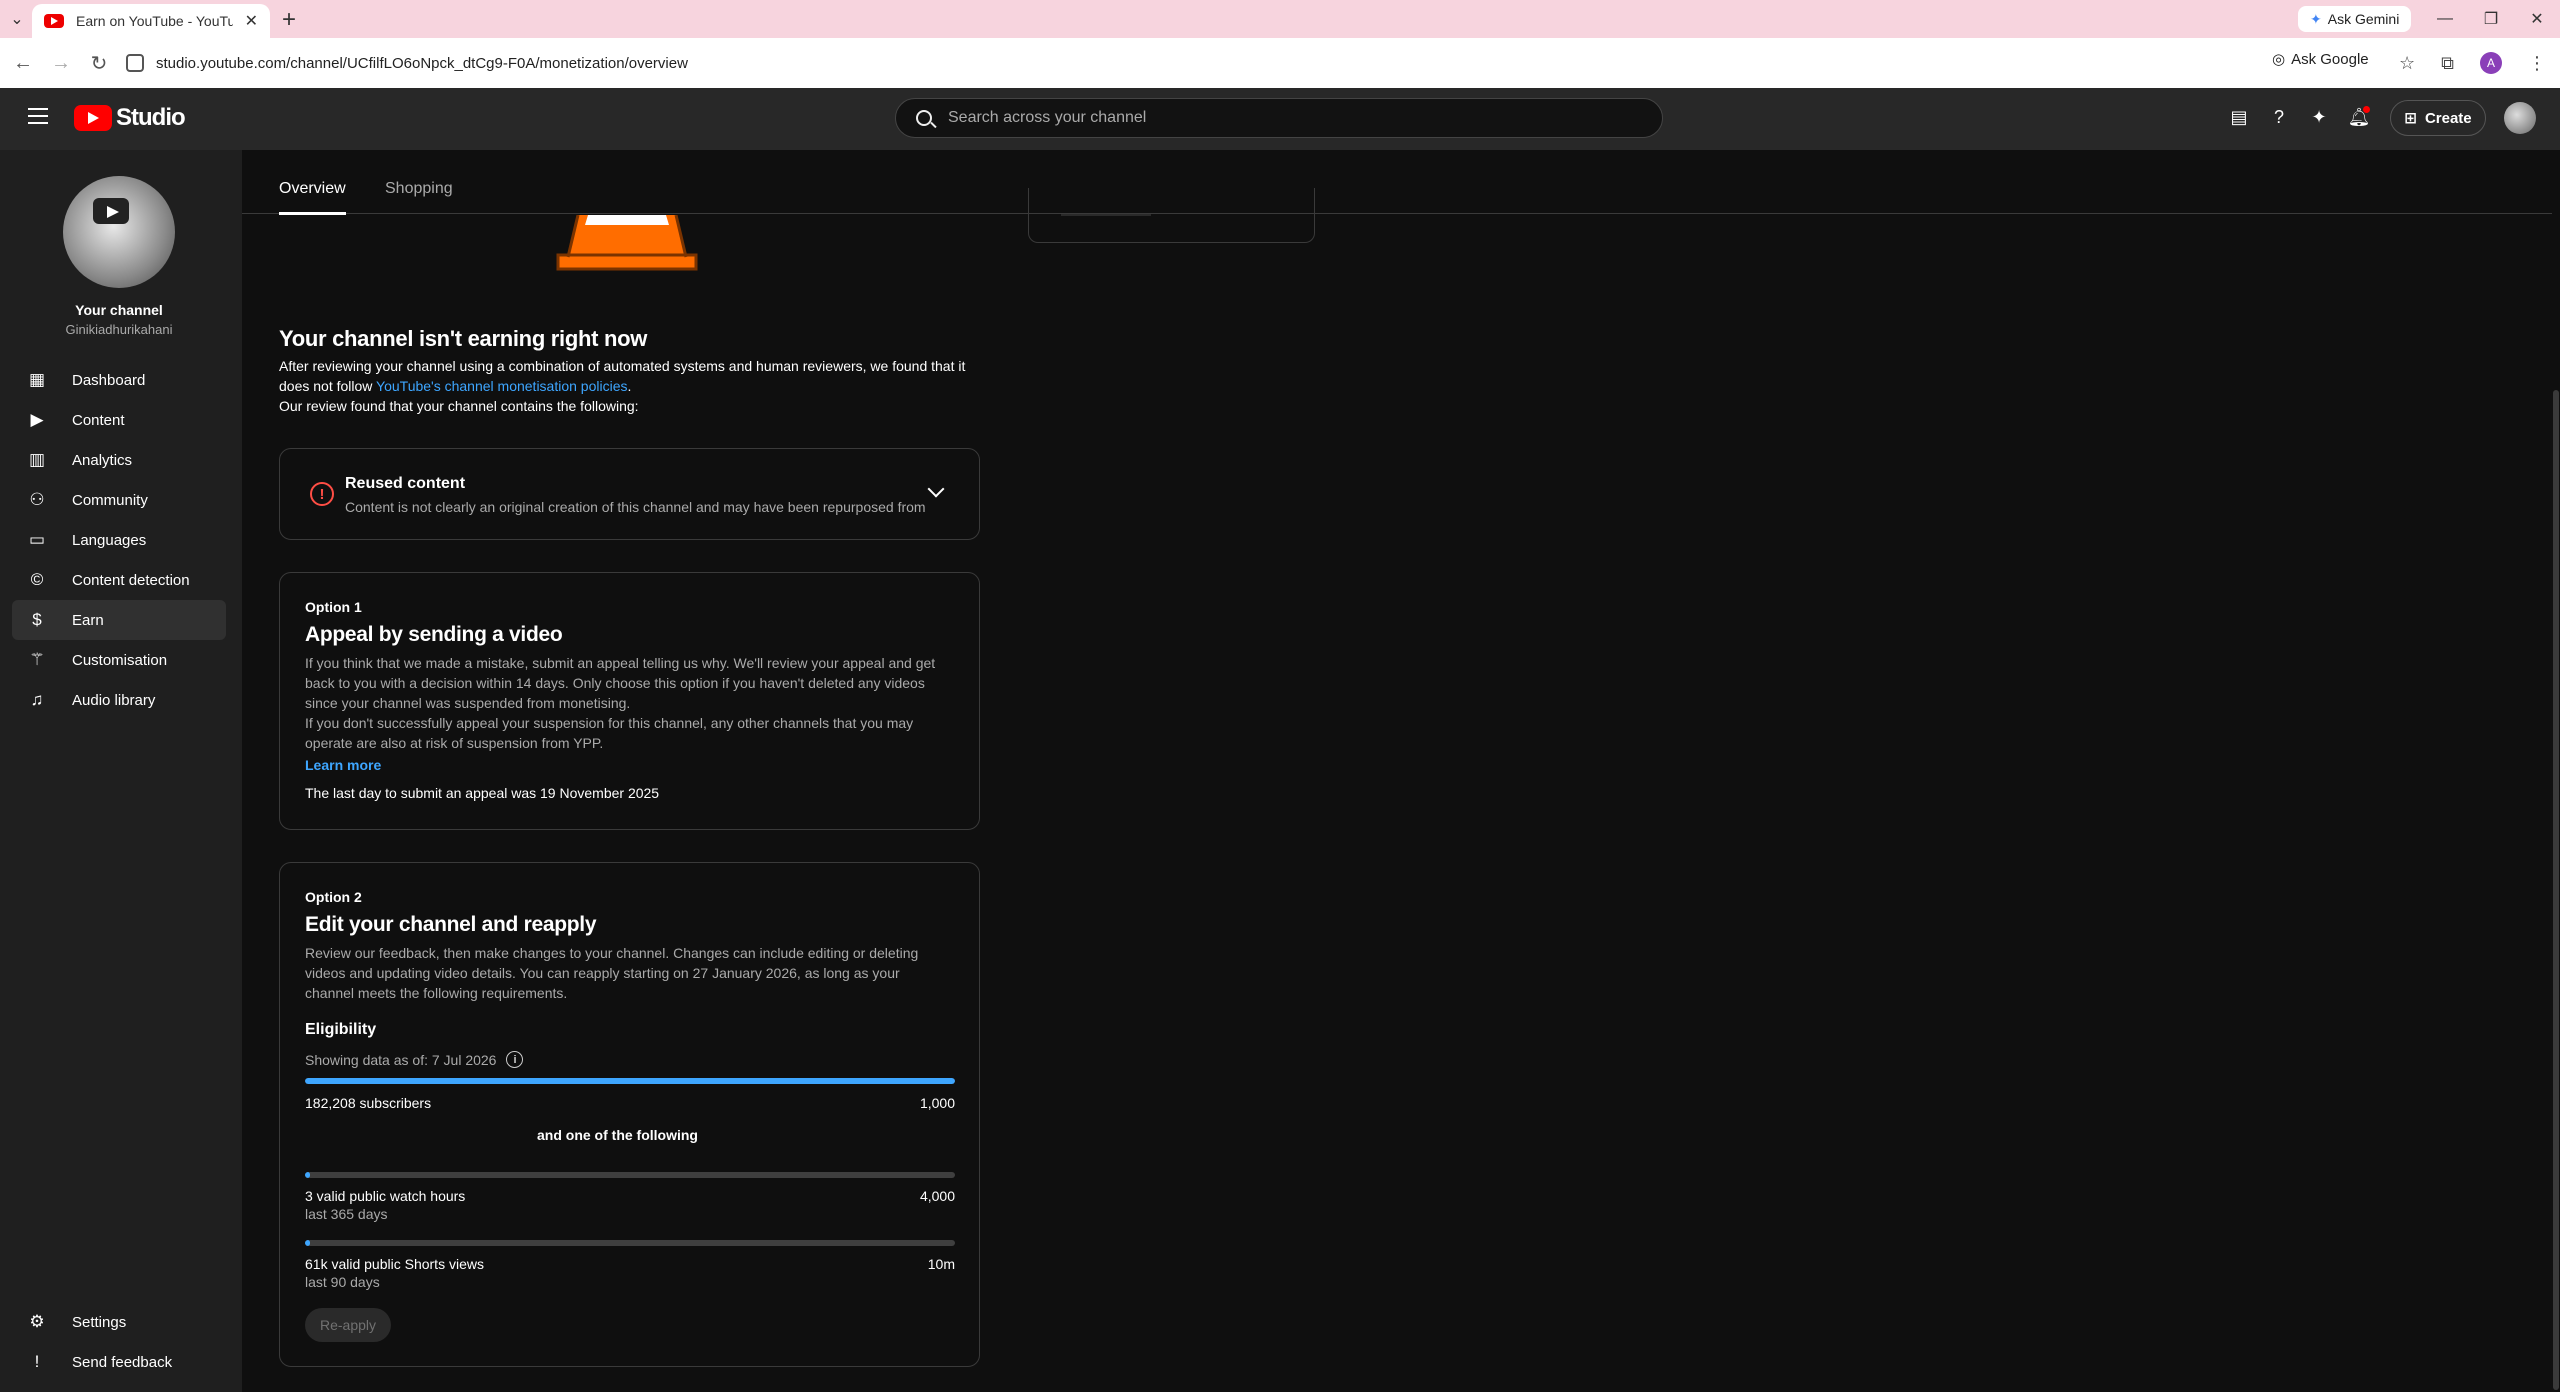 The width and height of the screenshot is (2560, 1392). What do you see at coordinates (2491, 63) in the screenshot?
I see `browser-profile-avatar: A` at bounding box center [2491, 63].